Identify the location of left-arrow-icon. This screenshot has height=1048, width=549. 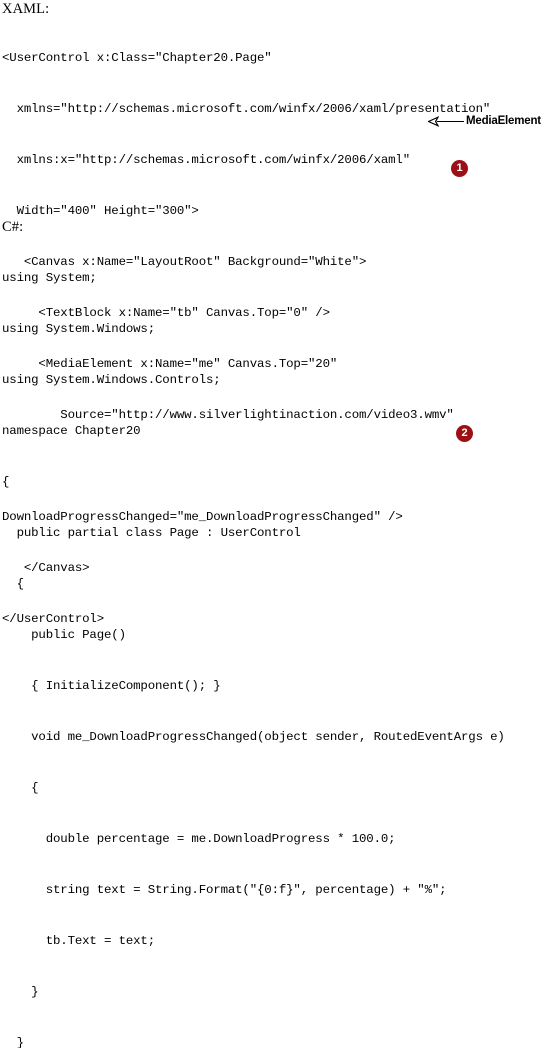
(446, 121).